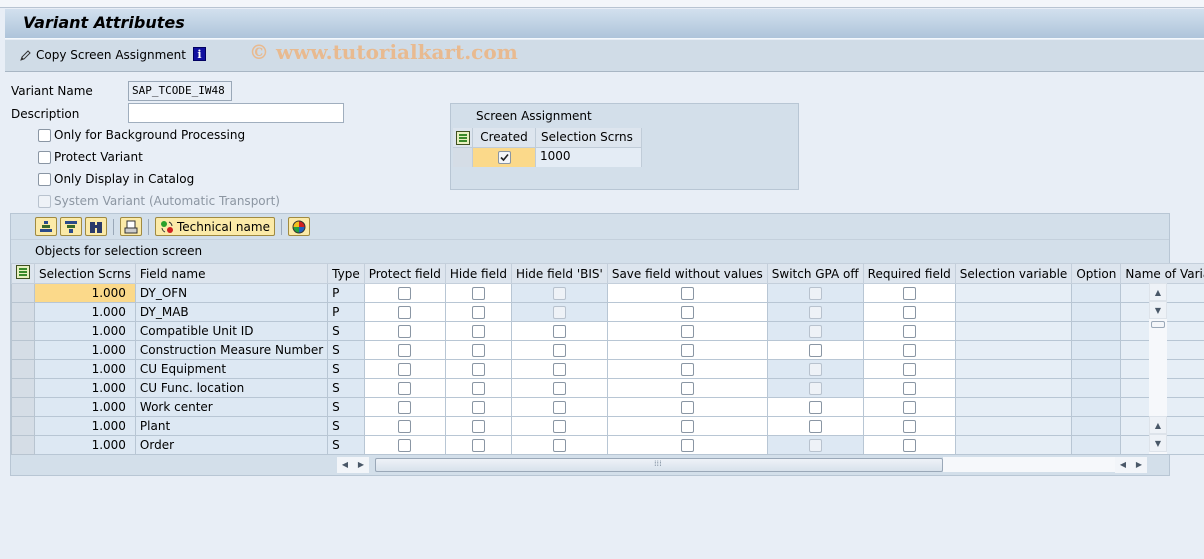  I want to click on column-header-created: Created, so click(504, 138).